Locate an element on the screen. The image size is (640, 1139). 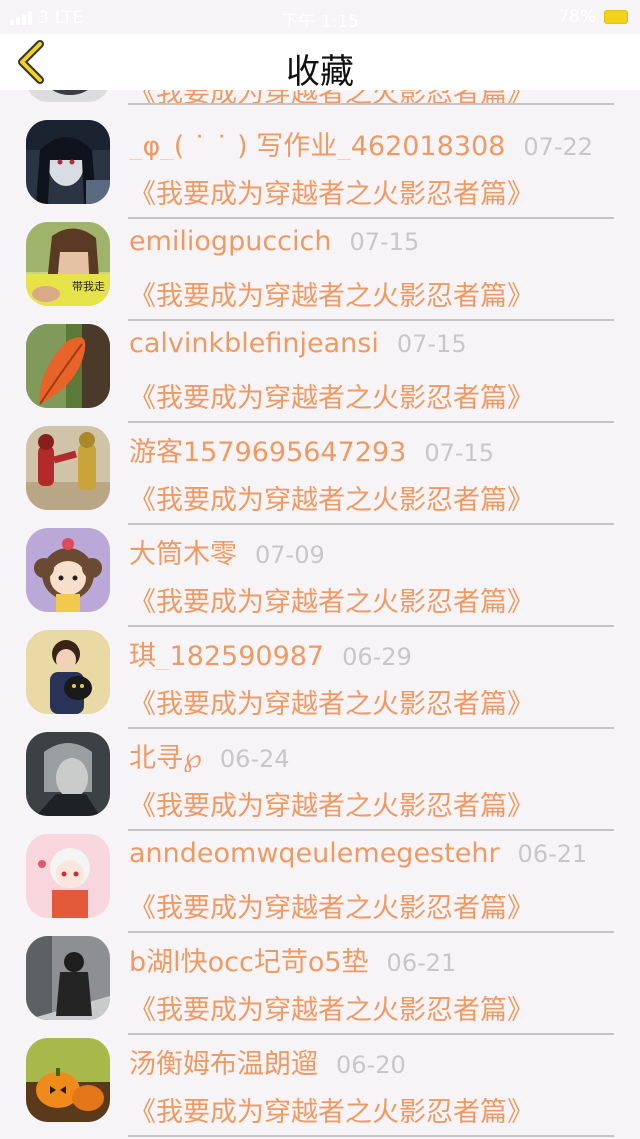
anime-boy-avatar is located at coordinates (68, 774).